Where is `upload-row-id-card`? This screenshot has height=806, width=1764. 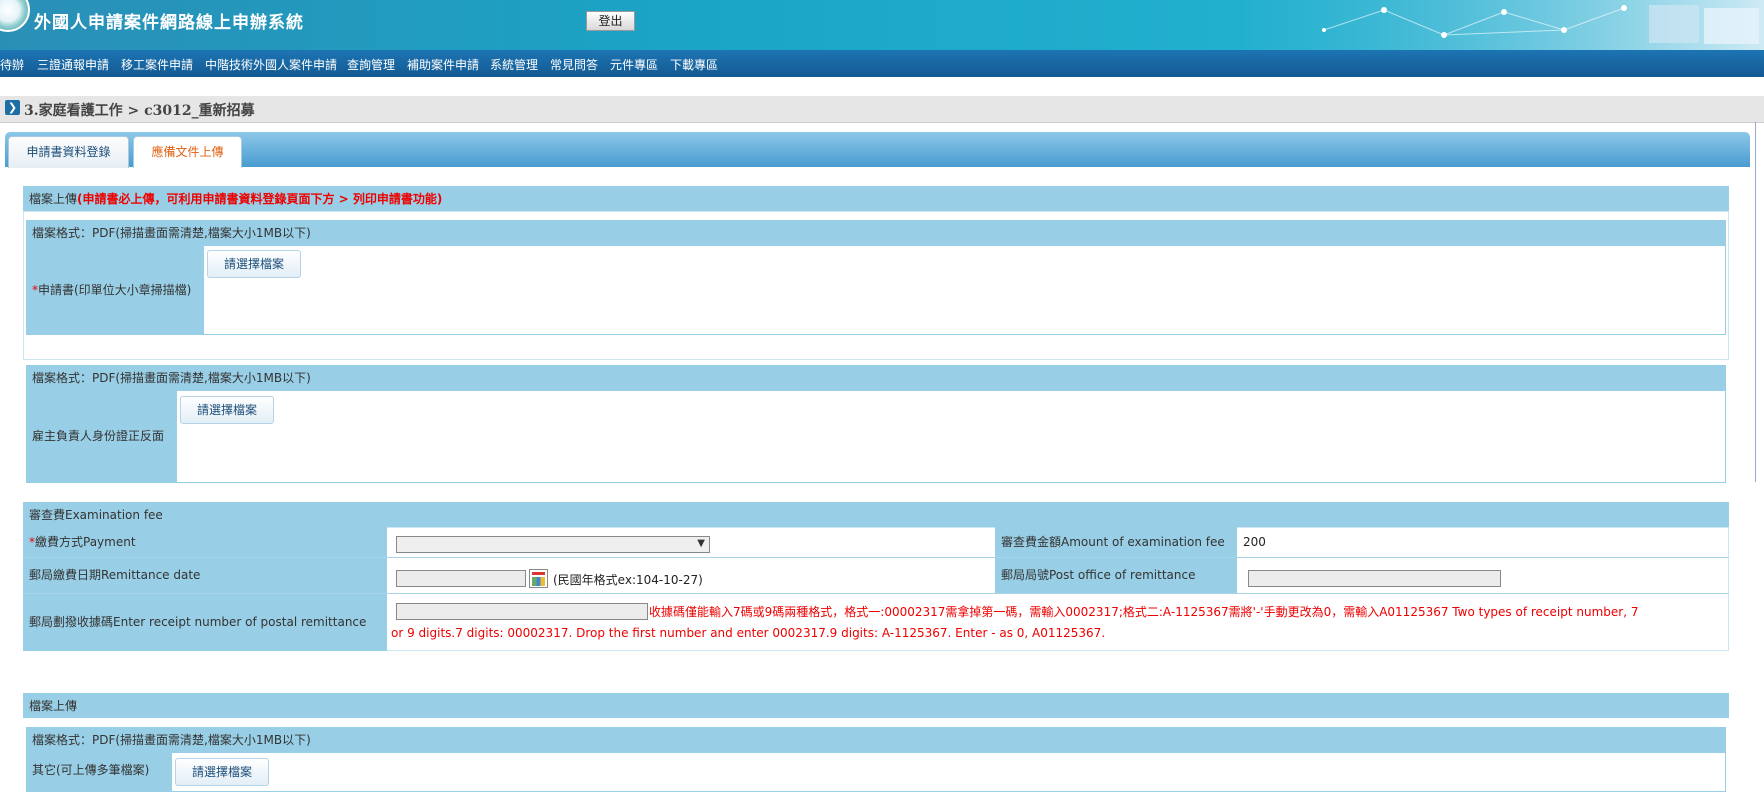
upload-row-id-card is located at coordinates (876, 436).